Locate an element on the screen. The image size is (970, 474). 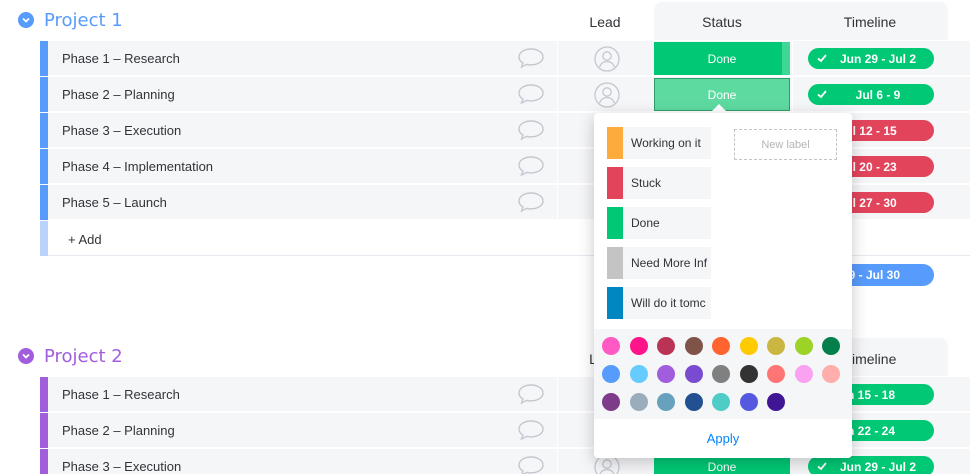
group-2-toggle is located at coordinates (26, 356).